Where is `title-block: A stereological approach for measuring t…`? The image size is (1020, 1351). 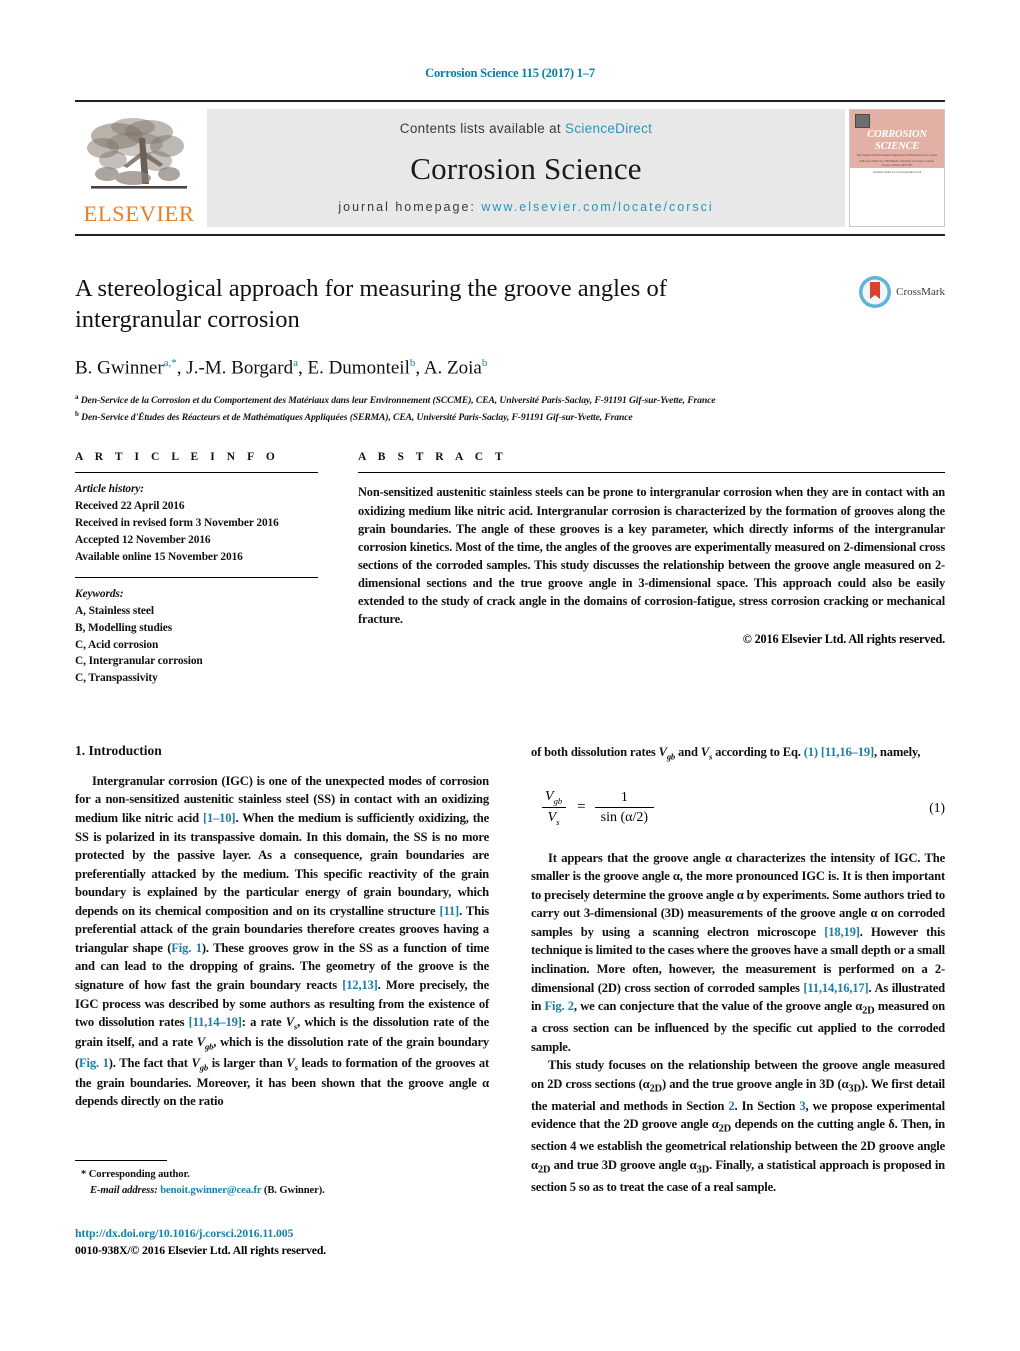
title-block: A stereological approach for measuring t… is located at coordinates (510, 348).